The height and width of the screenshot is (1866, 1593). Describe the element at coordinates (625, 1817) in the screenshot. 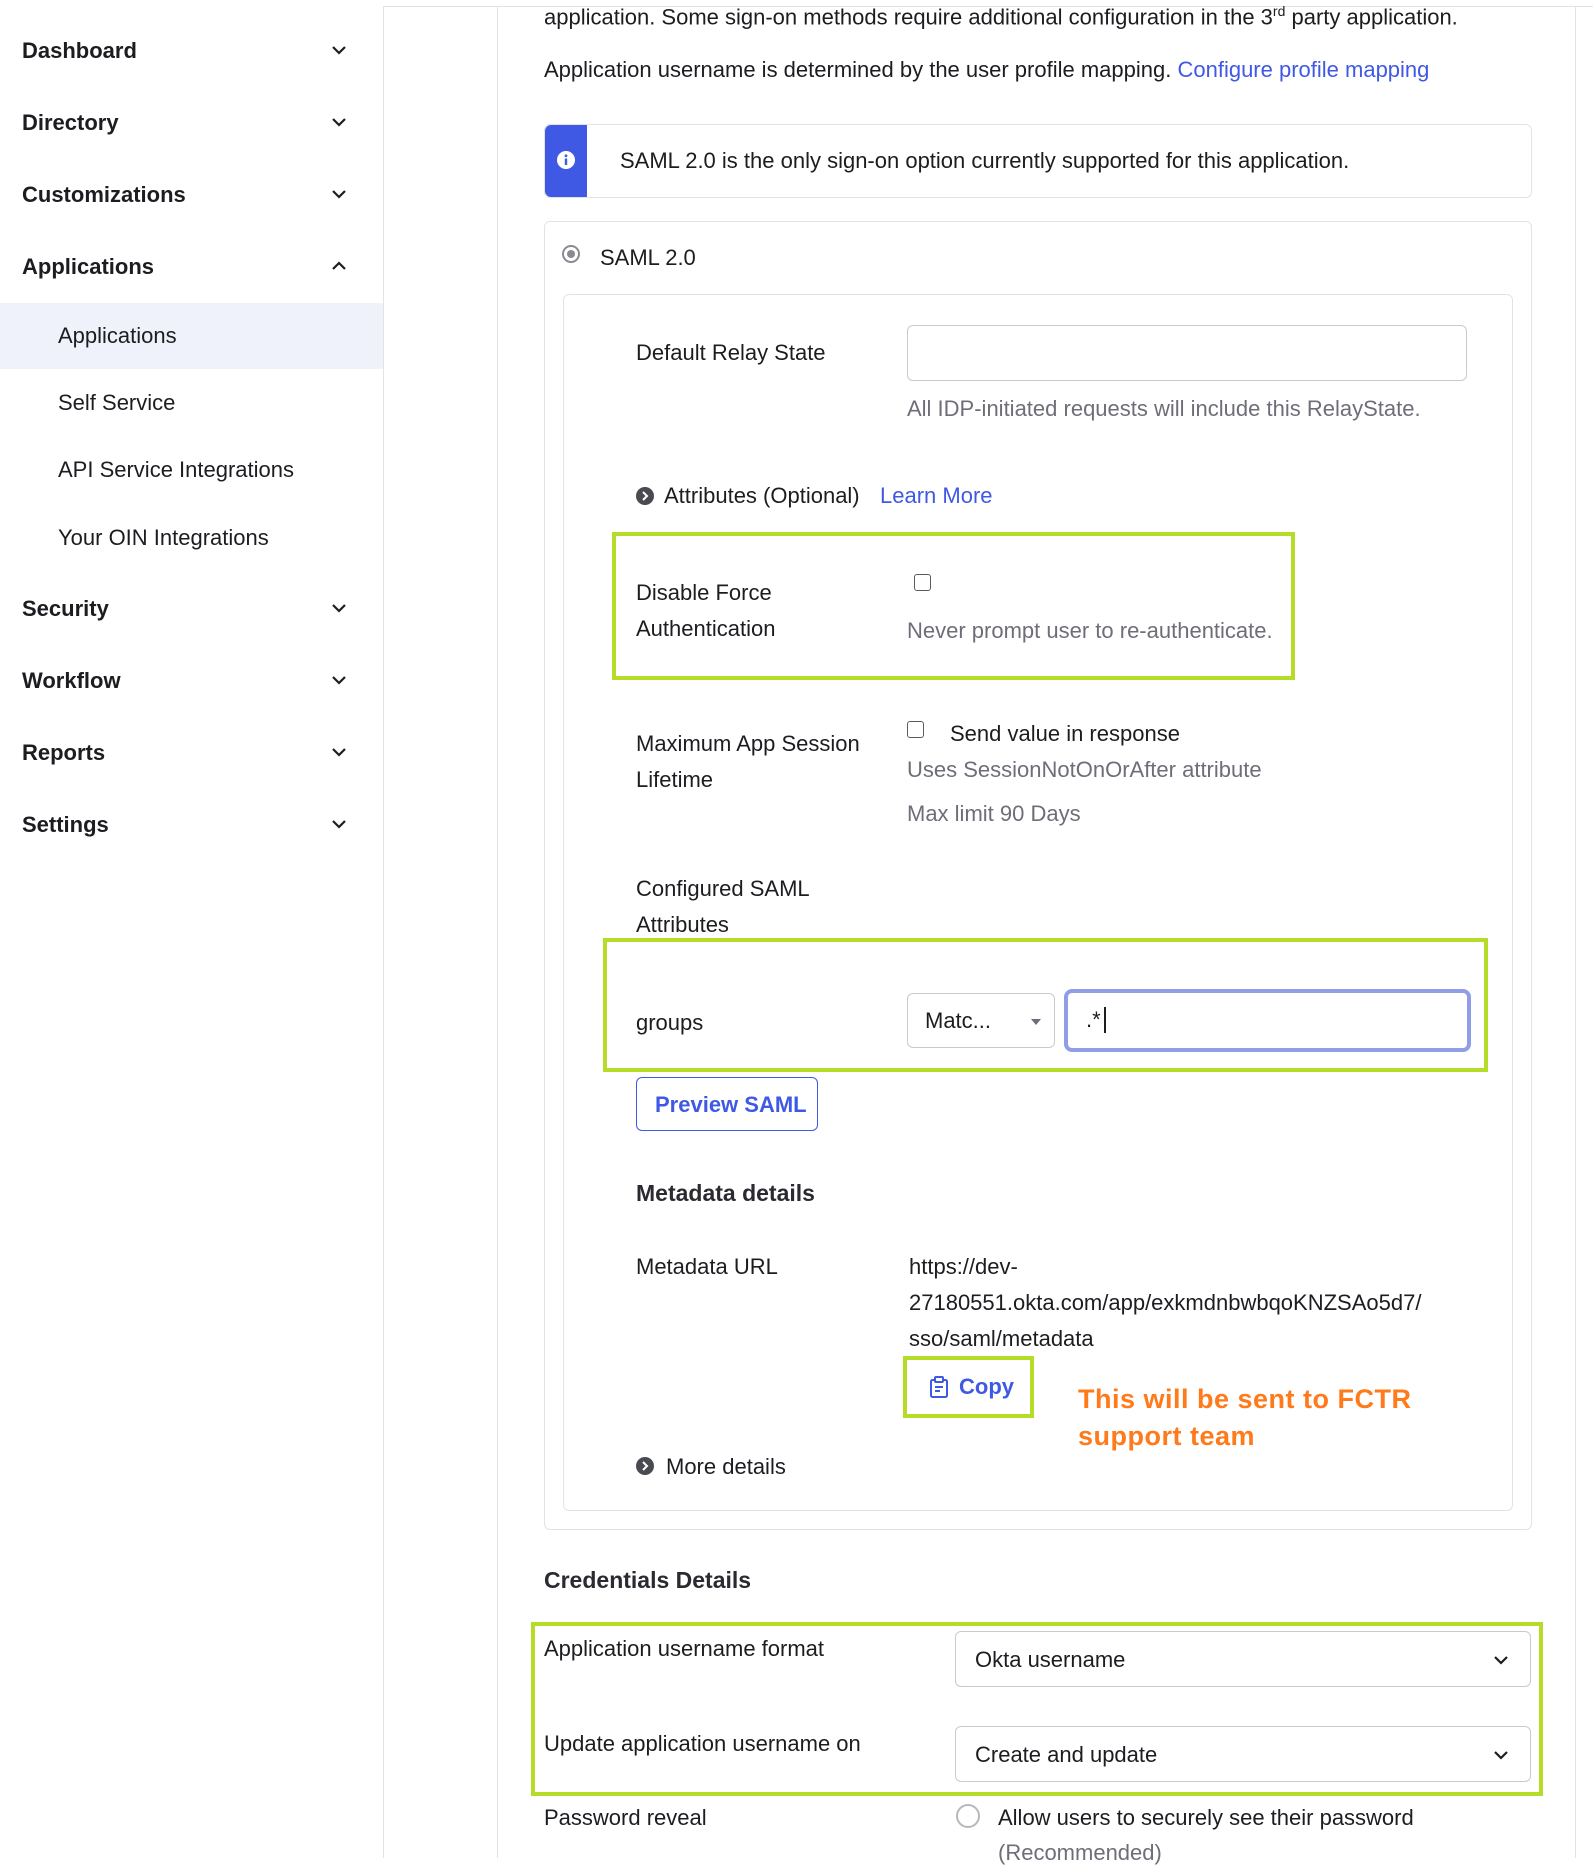

I see `password-reveal-label: Password reveal` at that location.